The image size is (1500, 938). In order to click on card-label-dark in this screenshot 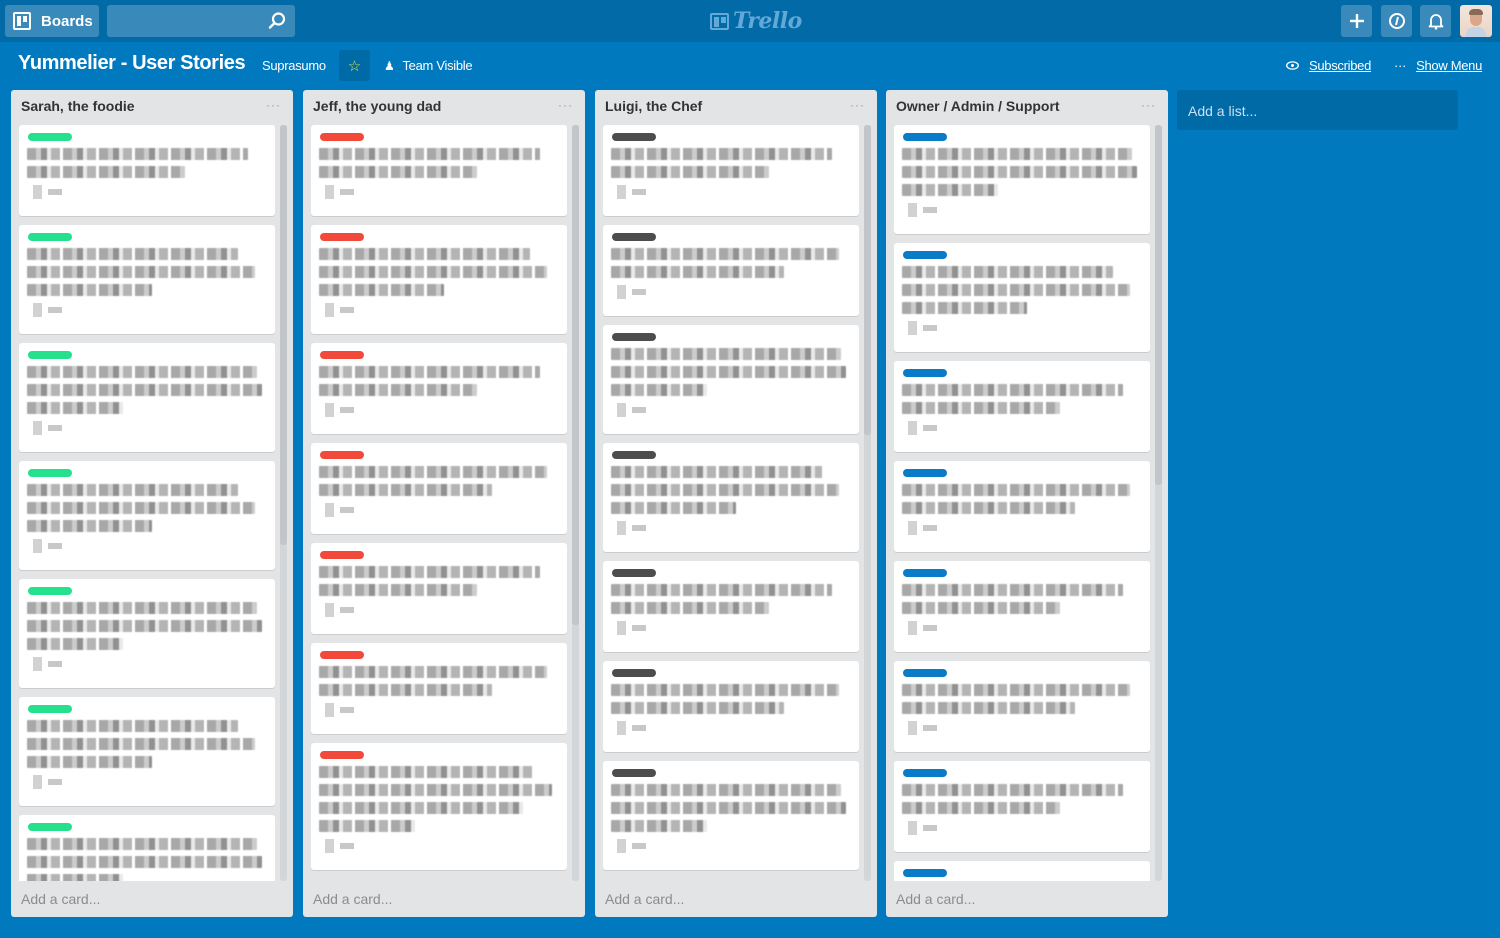, I will do `click(634, 237)`.